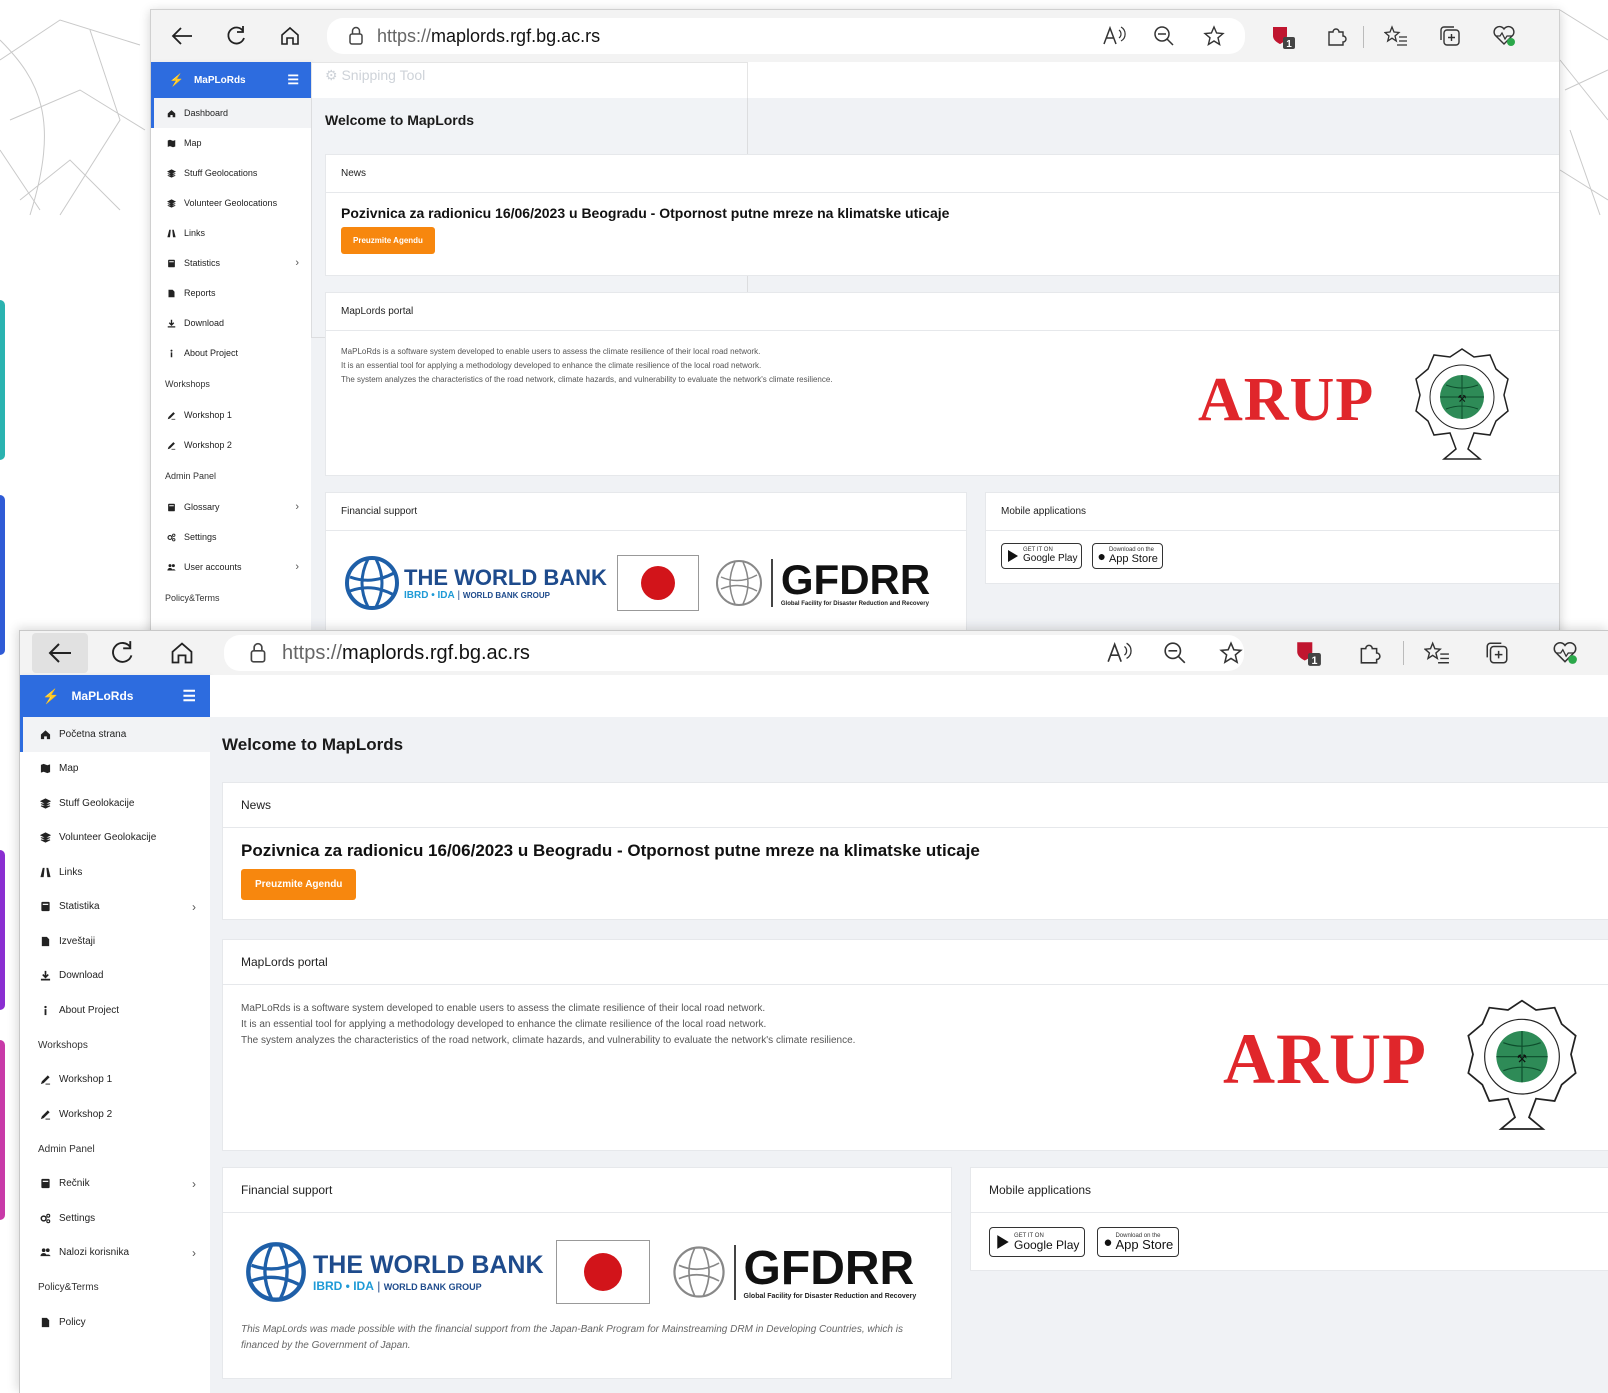 The image size is (1608, 1393). I want to click on sidebar-admin-3-label: Nalozi korisnika, so click(94, 1253).